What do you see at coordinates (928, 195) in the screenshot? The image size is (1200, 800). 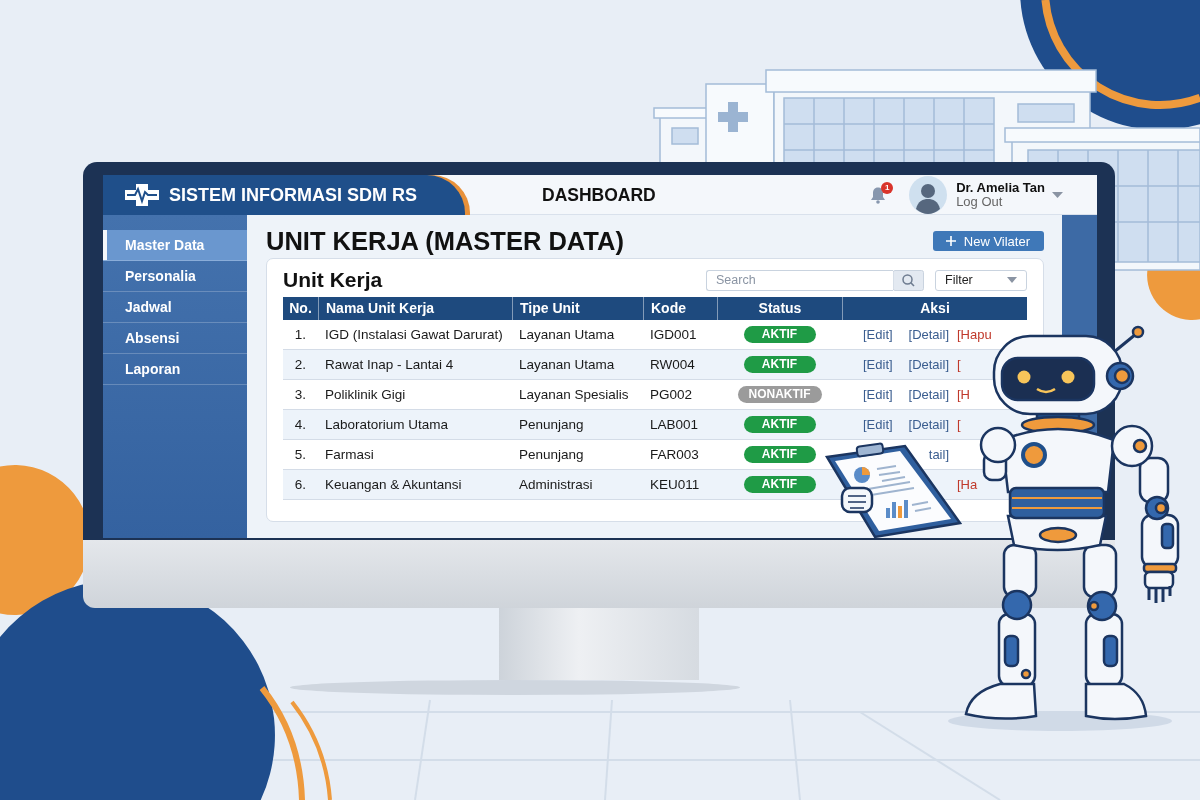 I see `avatar-icon` at bounding box center [928, 195].